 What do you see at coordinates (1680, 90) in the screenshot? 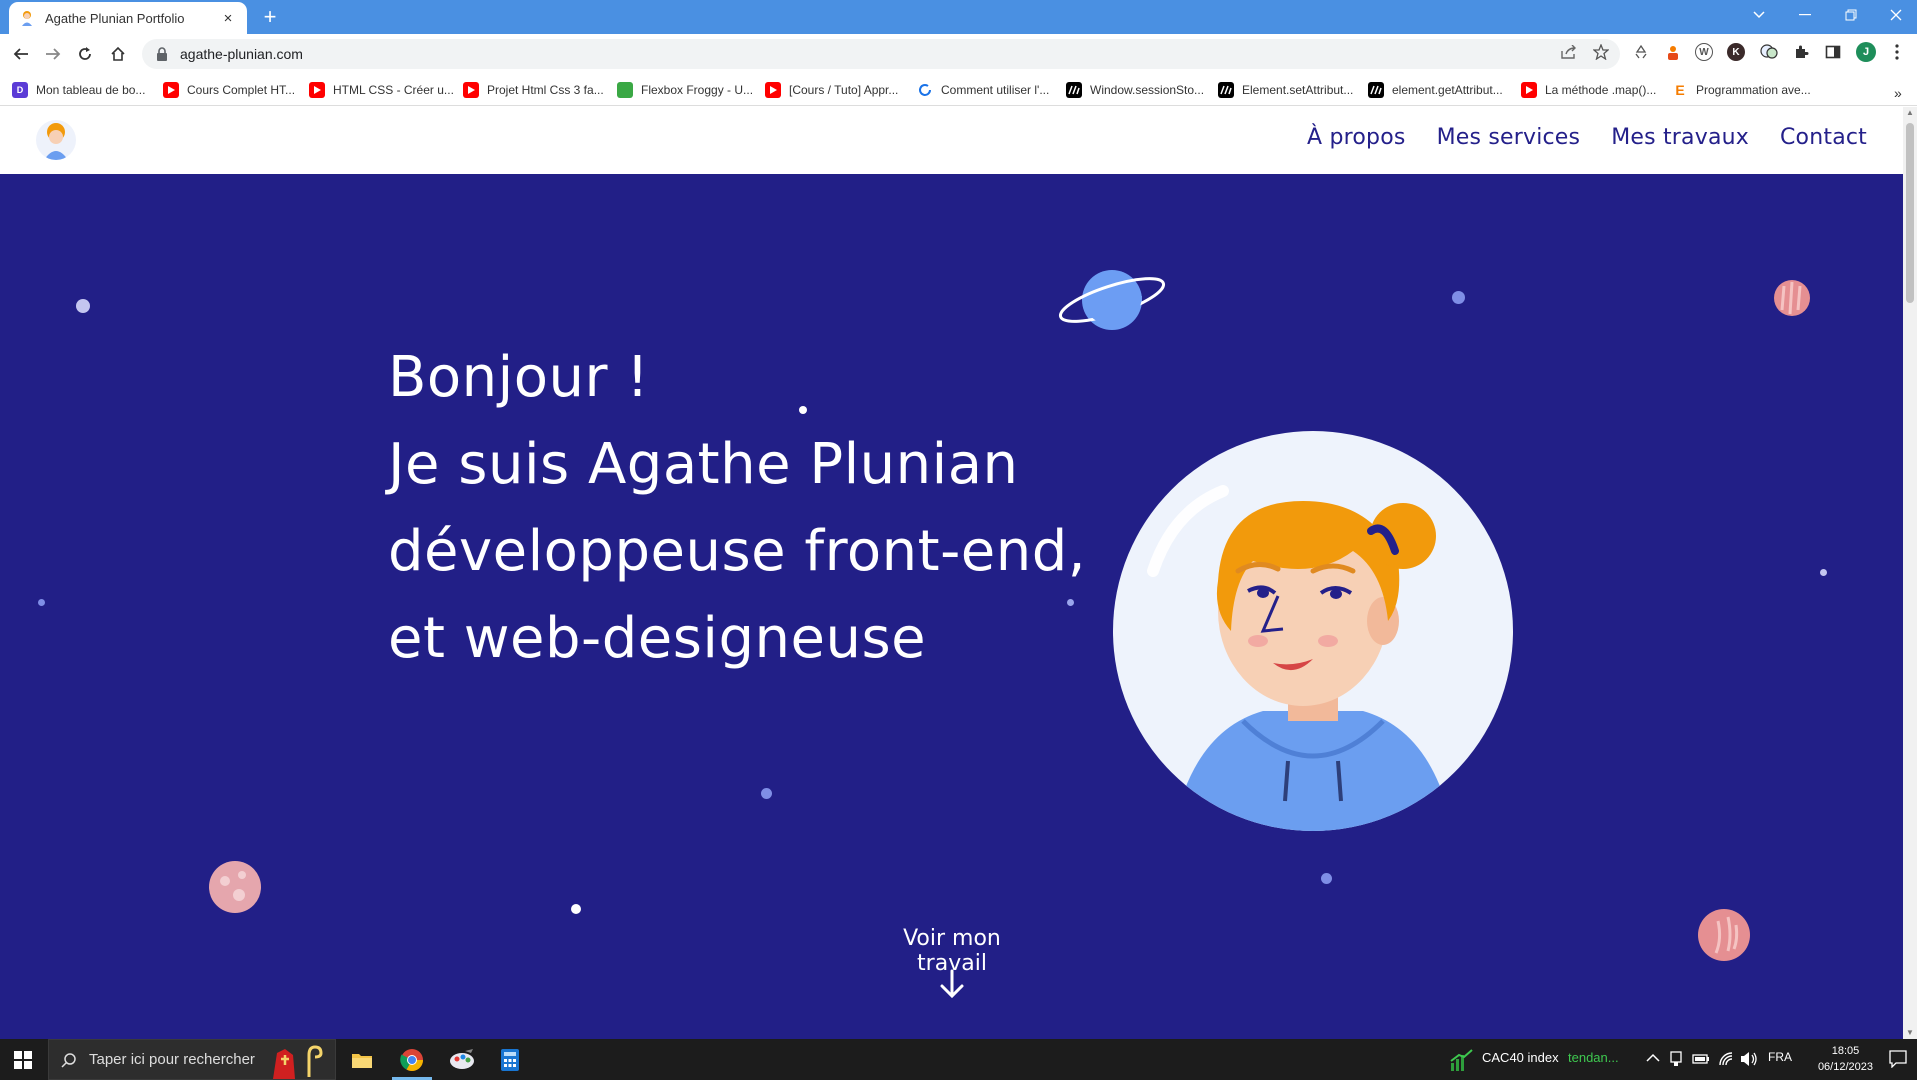
I see `e-icon: E` at bounding box center [1680, 90].